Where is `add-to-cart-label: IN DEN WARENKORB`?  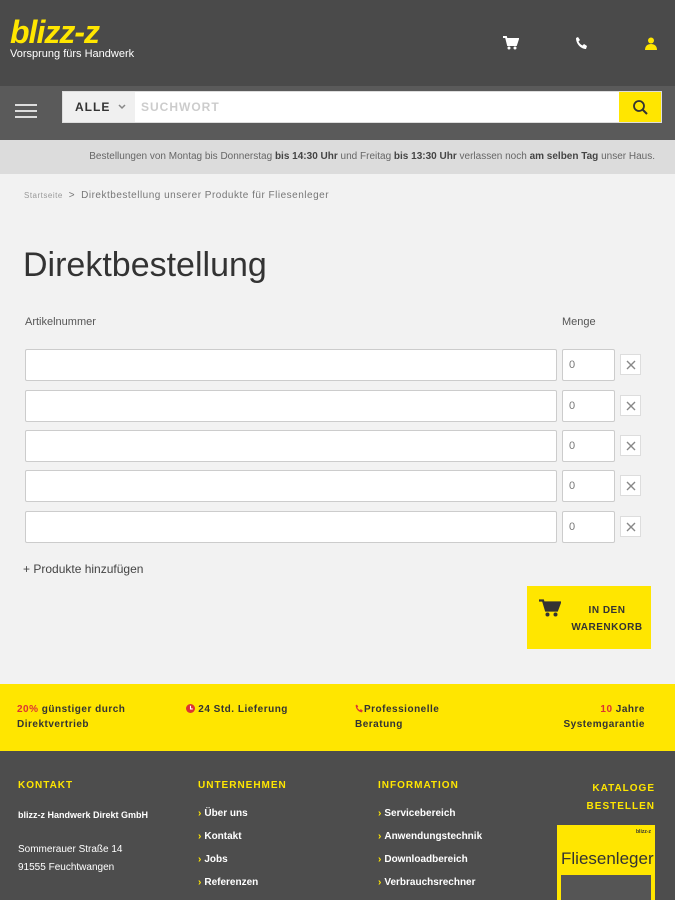 add-to-cart-label: IN DEN WARENKORB is located at coordinates (607, 619).